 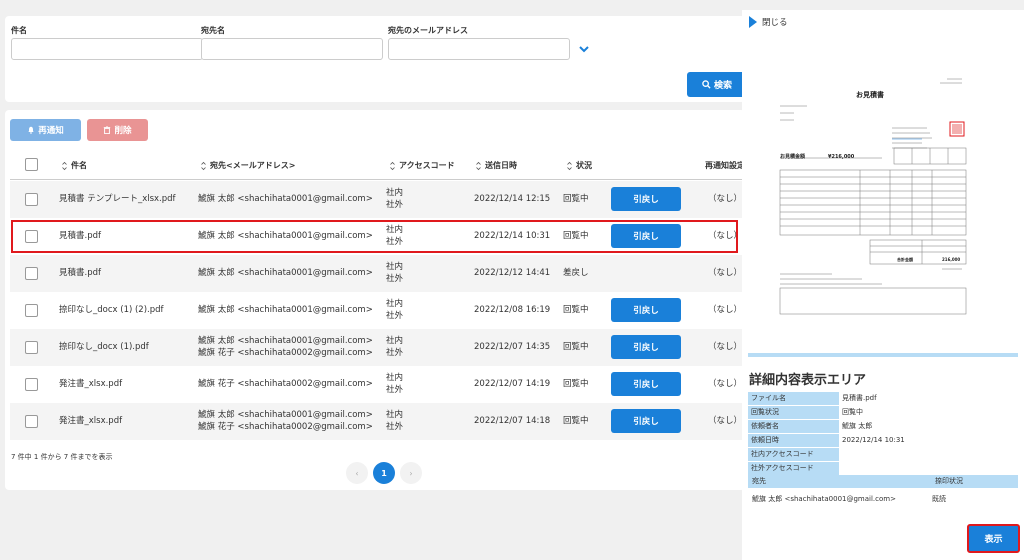 What do you see at coordinates (123, 131) in the screenshot?
I see `delete-label: 削除` at bounding box center [123, 131].